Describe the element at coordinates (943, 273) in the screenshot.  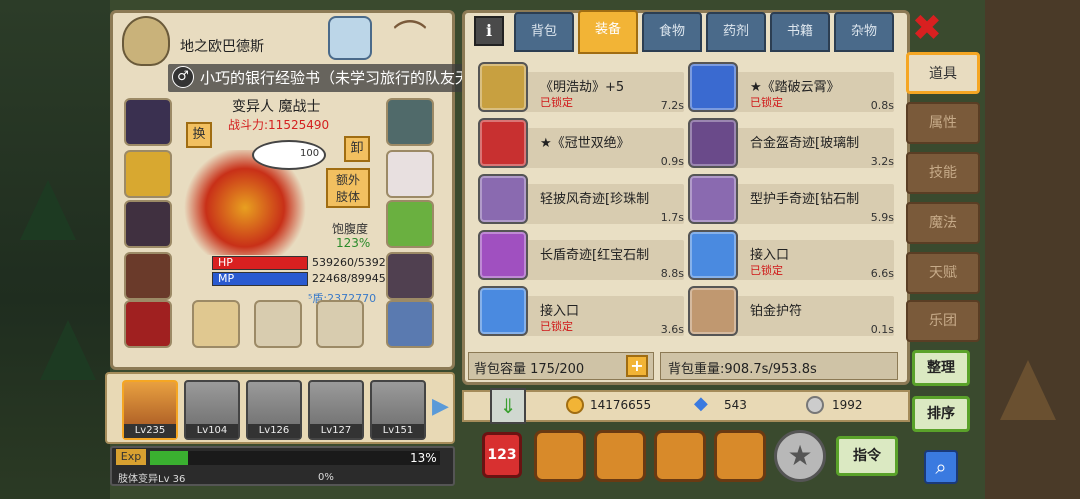
I see `side-tab-talent: 天赋` at that location.